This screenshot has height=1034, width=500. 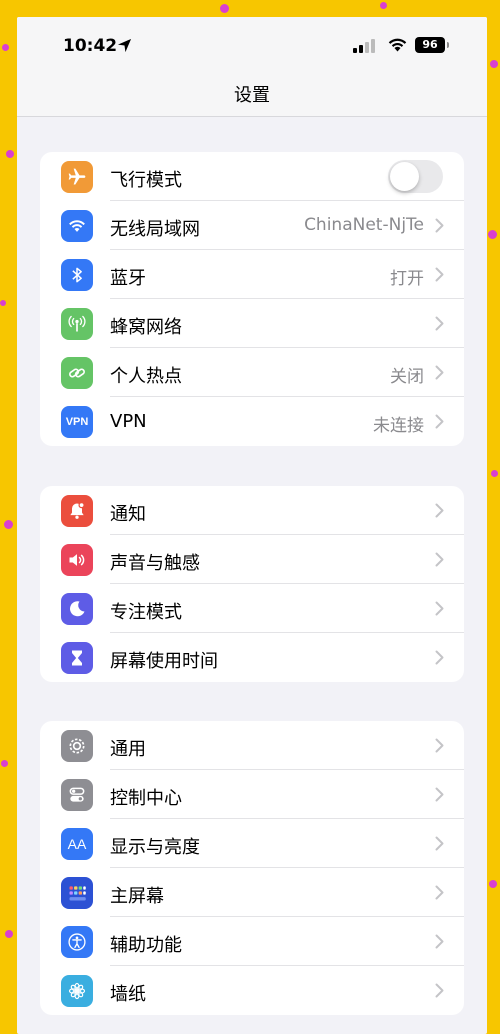 What do you see at coordinates (77, 177) in the screenshot?
I see `airplane-icon` at bounding box center [77, 177].